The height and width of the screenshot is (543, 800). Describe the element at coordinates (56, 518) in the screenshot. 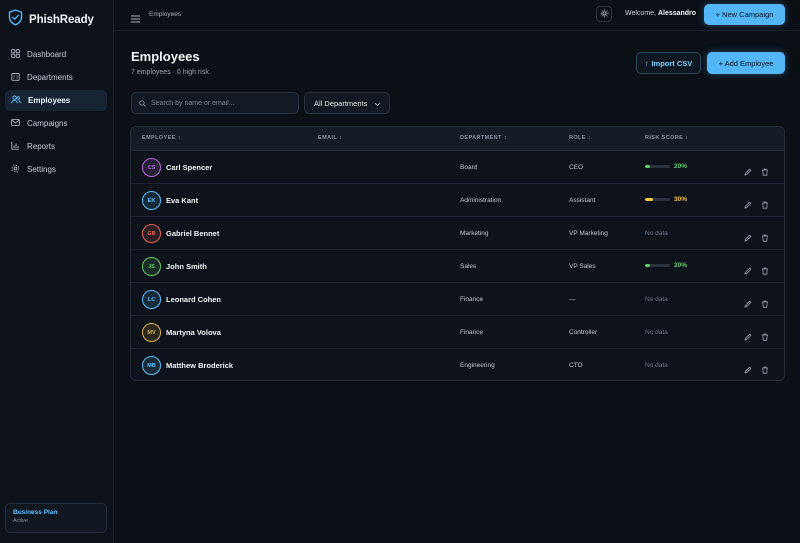

I see `plan-card: Business Plan Active` at that location.